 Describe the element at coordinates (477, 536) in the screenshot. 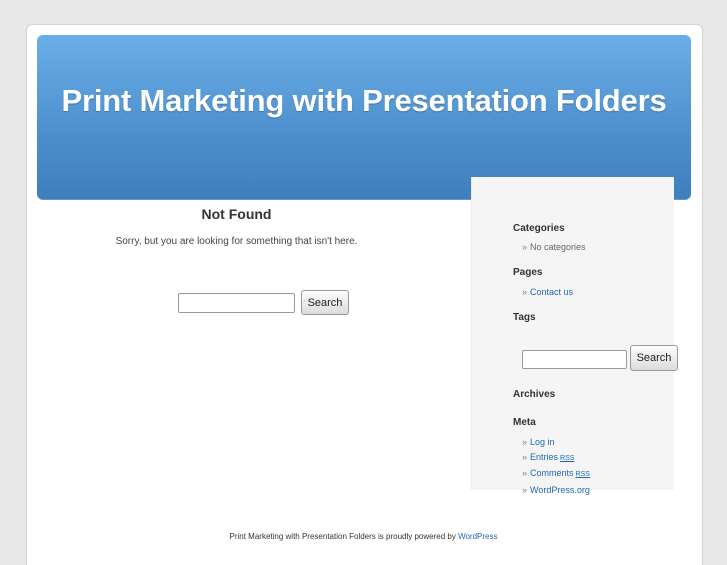

I see `footer-wordpress-link: WordPress` at that location.